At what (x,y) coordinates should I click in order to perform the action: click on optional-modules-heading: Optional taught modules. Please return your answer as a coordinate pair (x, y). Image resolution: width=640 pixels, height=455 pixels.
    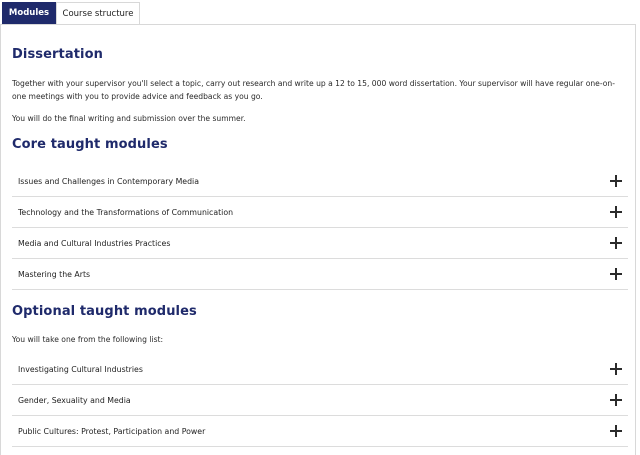
    Looking at the image, I should click on (104, 311).